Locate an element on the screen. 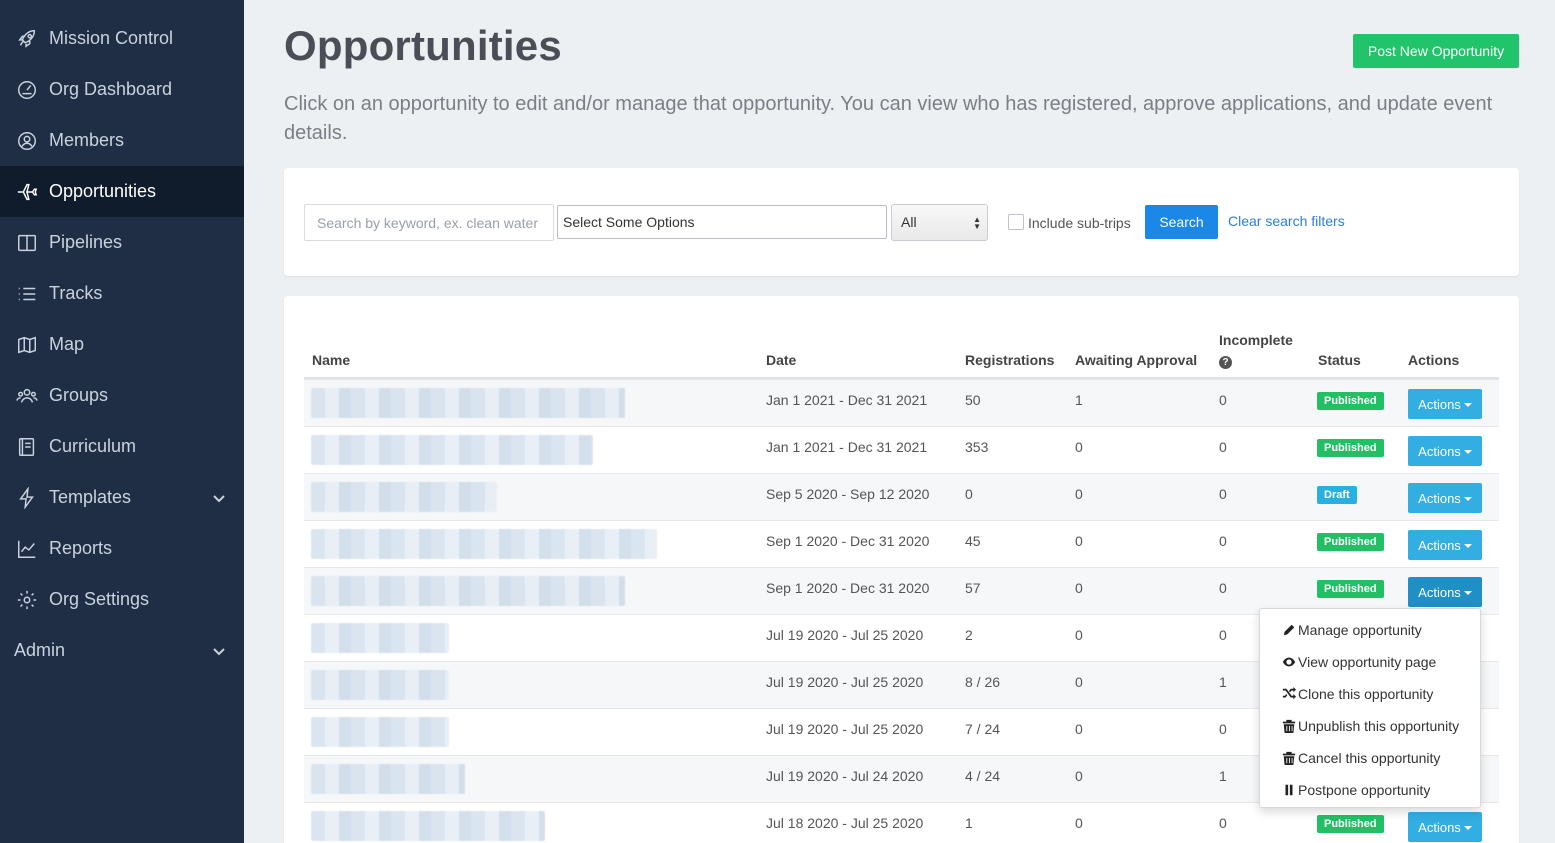 Image resolution: width=1555 pixels, height=843 pixels. column-header-registrations: Registrations is located at coordinates (1010, 360).